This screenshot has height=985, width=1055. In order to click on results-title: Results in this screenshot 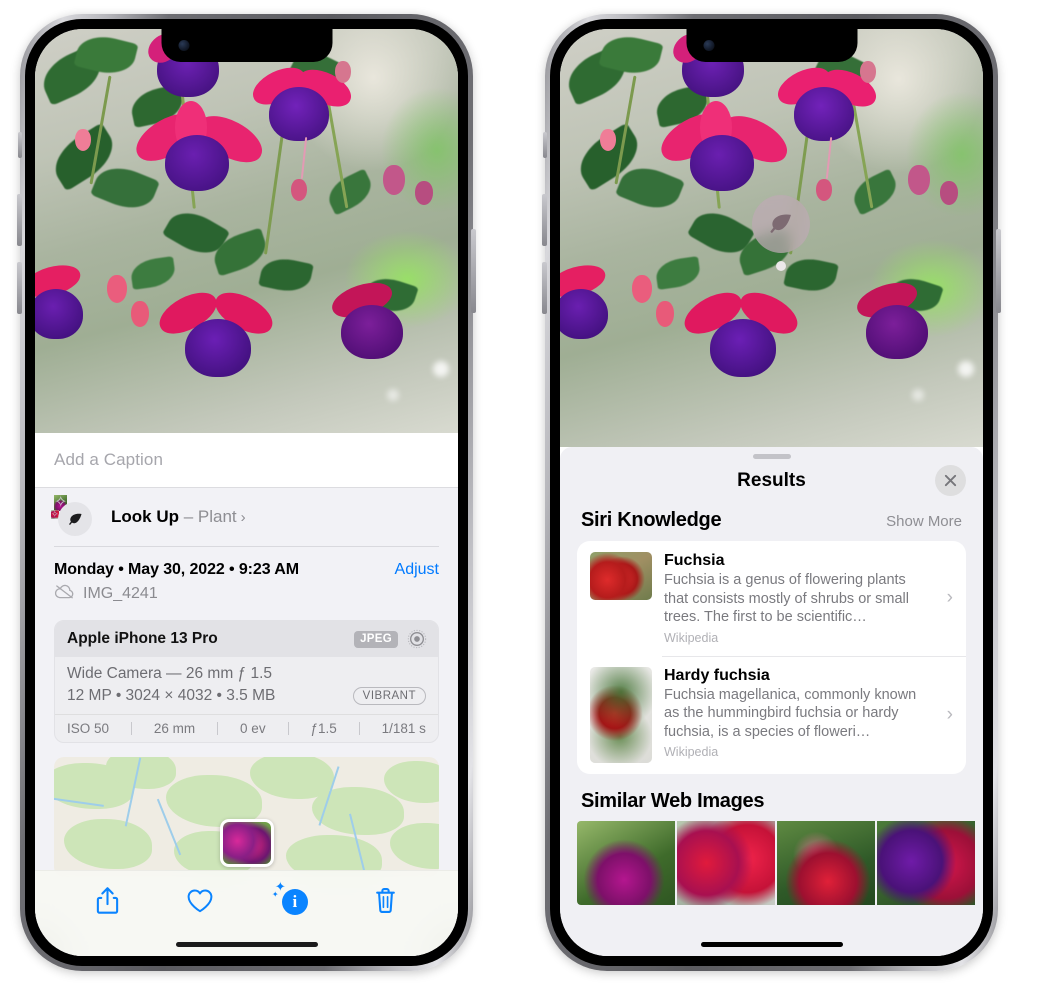, I will do `click(771, 480)`.